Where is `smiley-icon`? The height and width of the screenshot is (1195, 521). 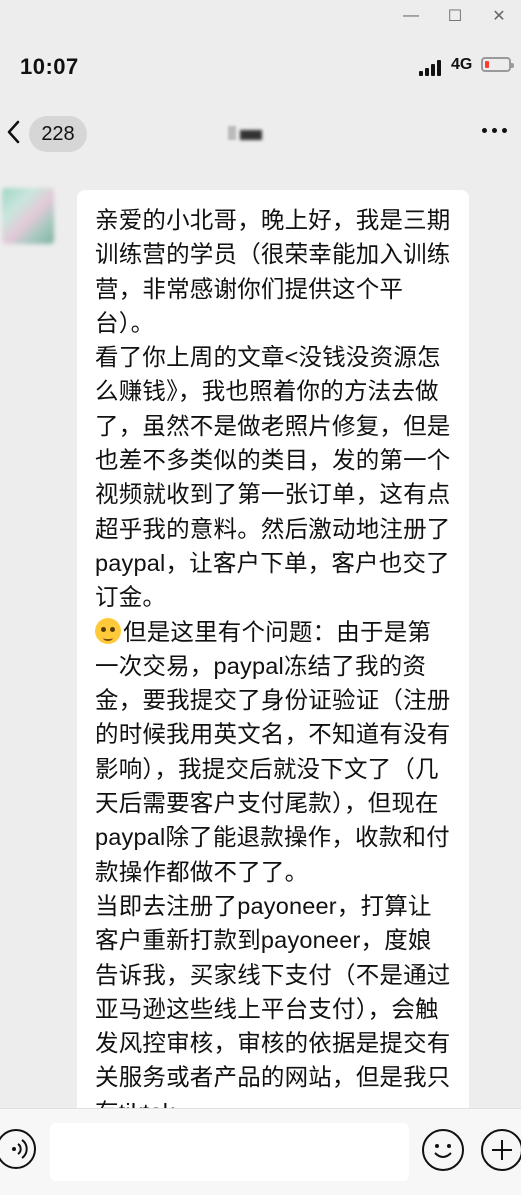
smiley-icon is located at coordinates (443, 1150).